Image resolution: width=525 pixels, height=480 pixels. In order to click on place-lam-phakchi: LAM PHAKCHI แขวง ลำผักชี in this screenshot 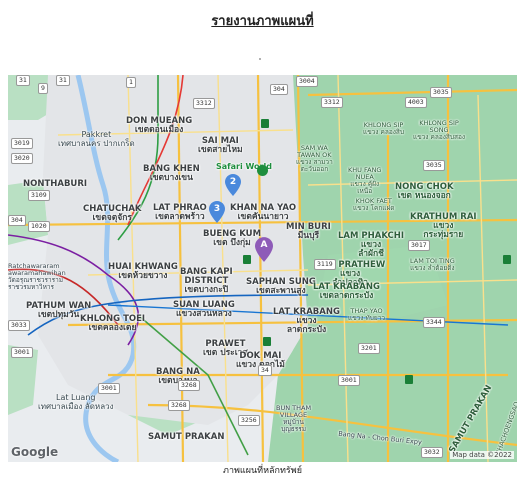, I will do `click(371, 245)`.